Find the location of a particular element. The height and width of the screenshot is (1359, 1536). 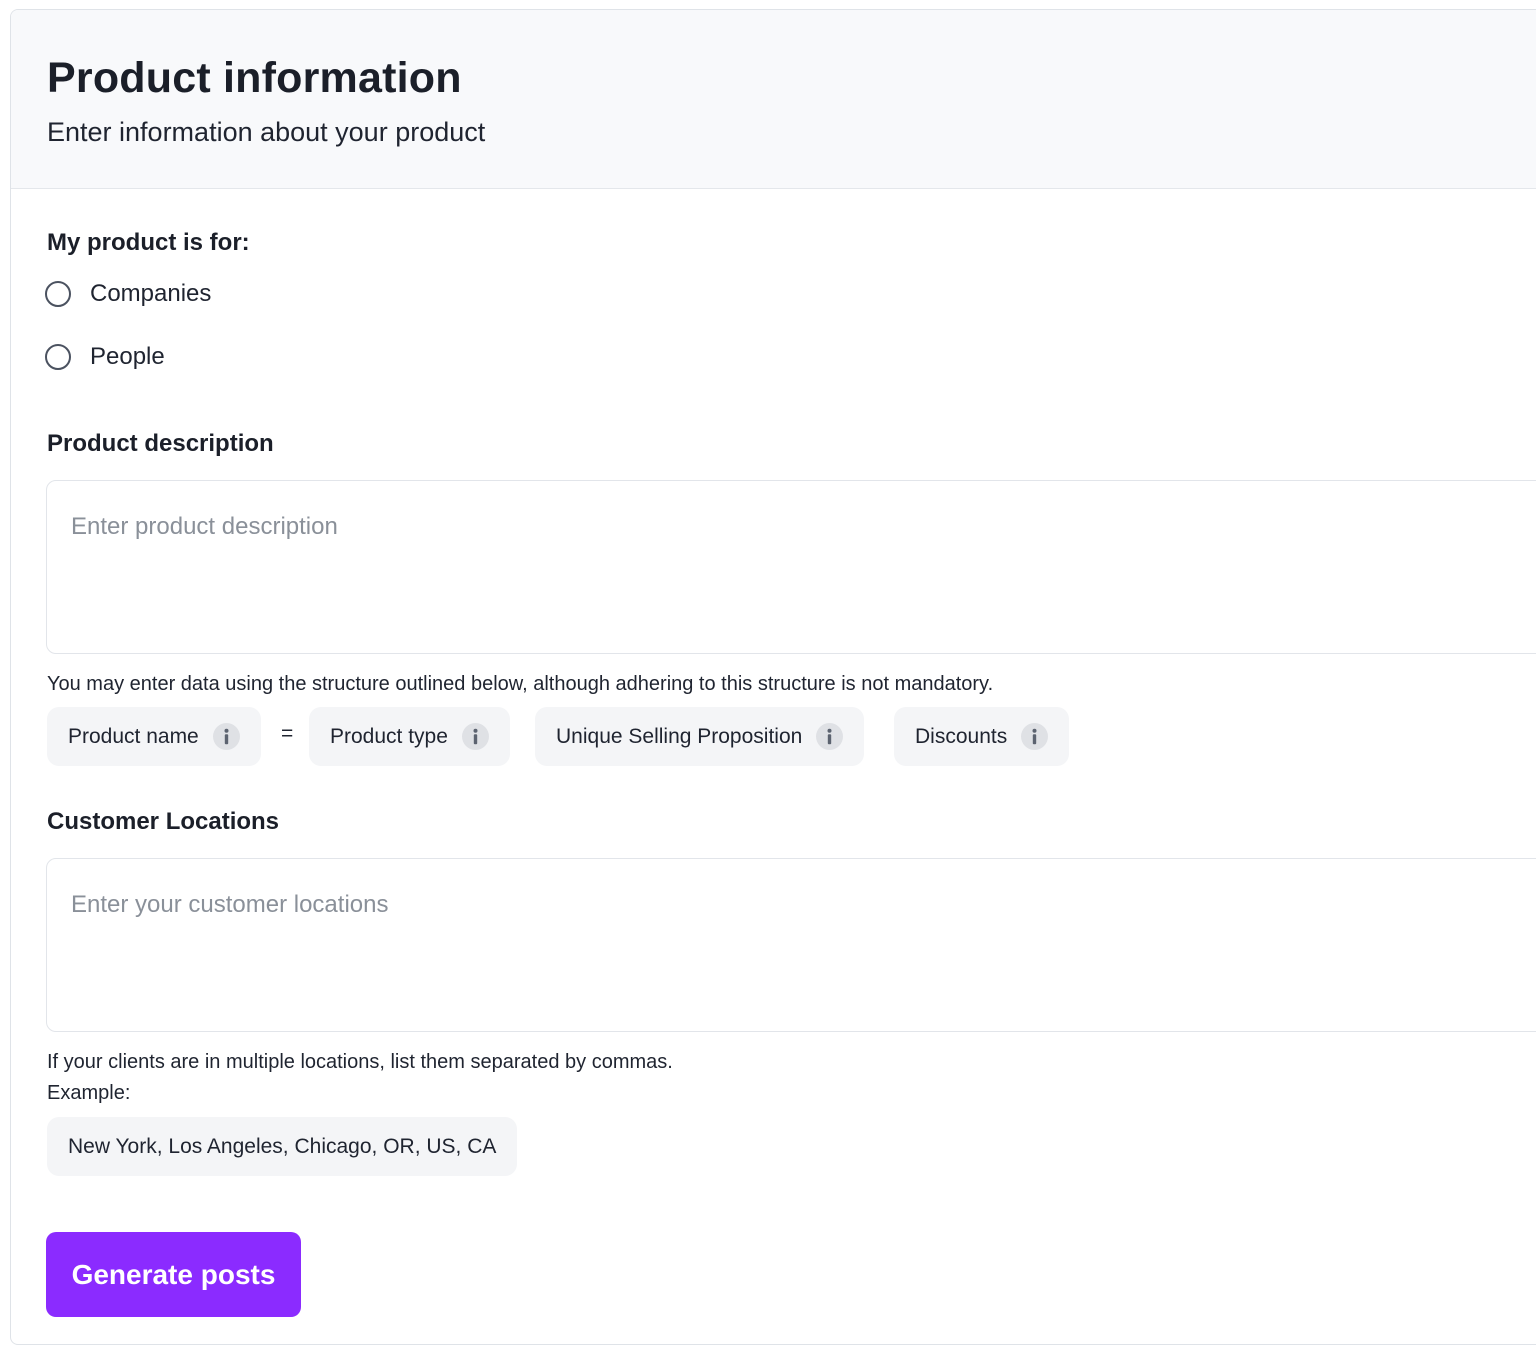

radio-label-companies: Companies is located at coordinates (151, 293).